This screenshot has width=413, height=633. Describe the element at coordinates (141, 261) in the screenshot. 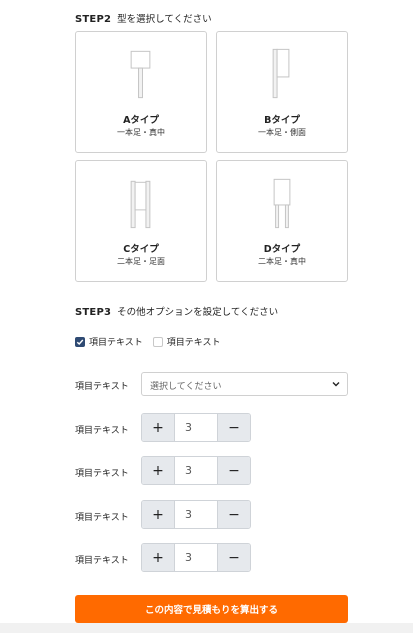

I see `type-c-desc: 二本足・足面` at that location.